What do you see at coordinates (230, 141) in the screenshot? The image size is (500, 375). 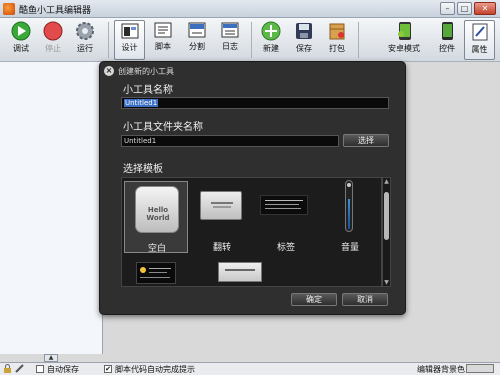 I see `folder-name-input: Untitled1` at bounding box center [230, 141].